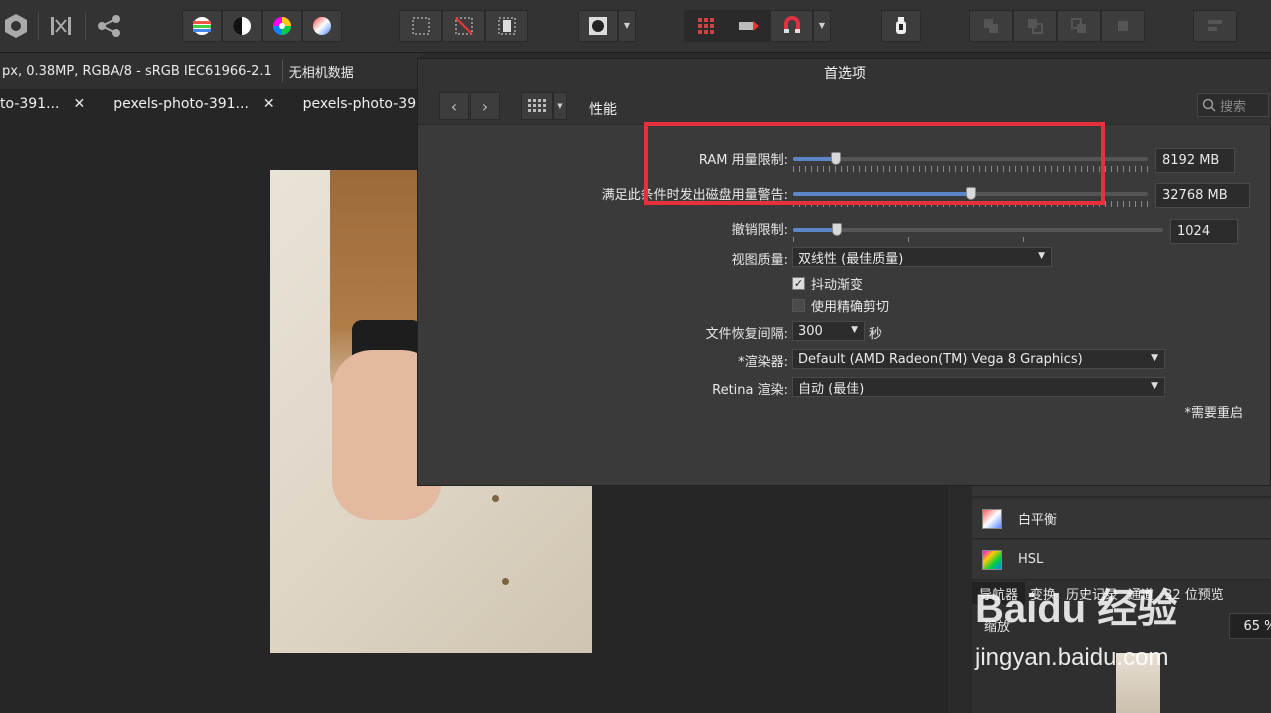  I want to click on undo-limit-slider, so click(978, 229).